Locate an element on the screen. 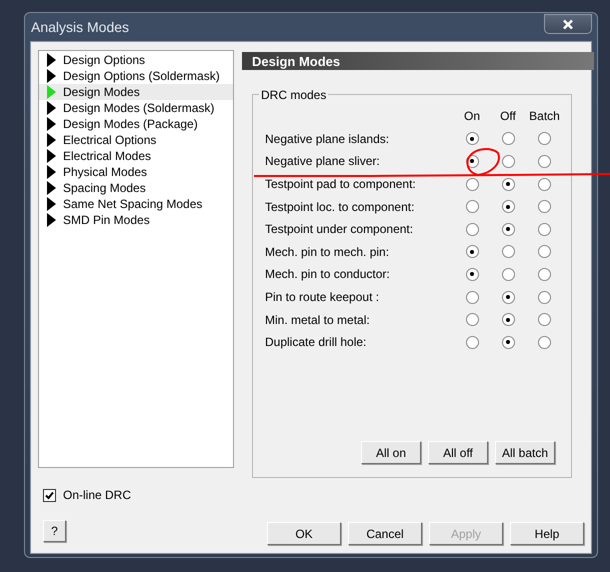 Image resolution: width=610 pixels, height=572 pixels. action-button: All off is located at coordinates (458, 452).